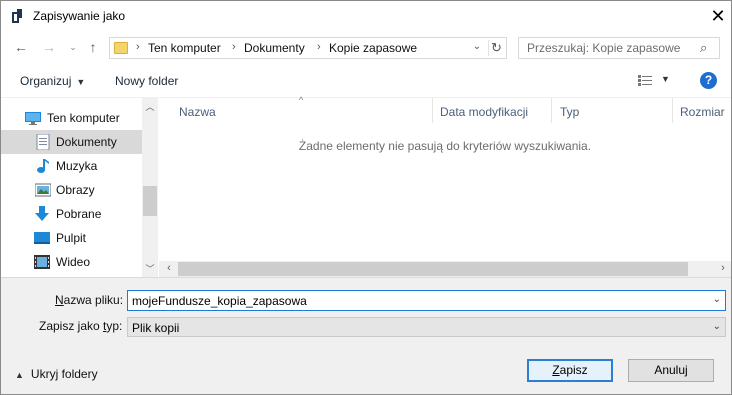  I want to click on filename-field: mojeFundusze_kopia_zapasowa ⌄, so click(426, 300).